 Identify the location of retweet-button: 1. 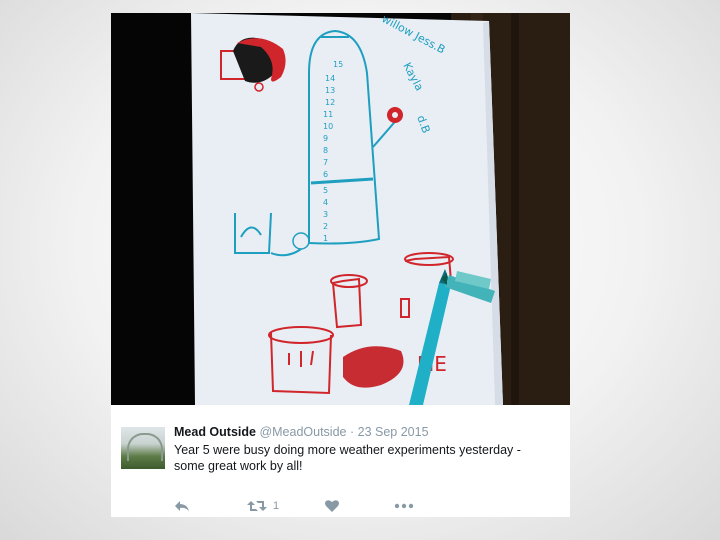
(263, 506).